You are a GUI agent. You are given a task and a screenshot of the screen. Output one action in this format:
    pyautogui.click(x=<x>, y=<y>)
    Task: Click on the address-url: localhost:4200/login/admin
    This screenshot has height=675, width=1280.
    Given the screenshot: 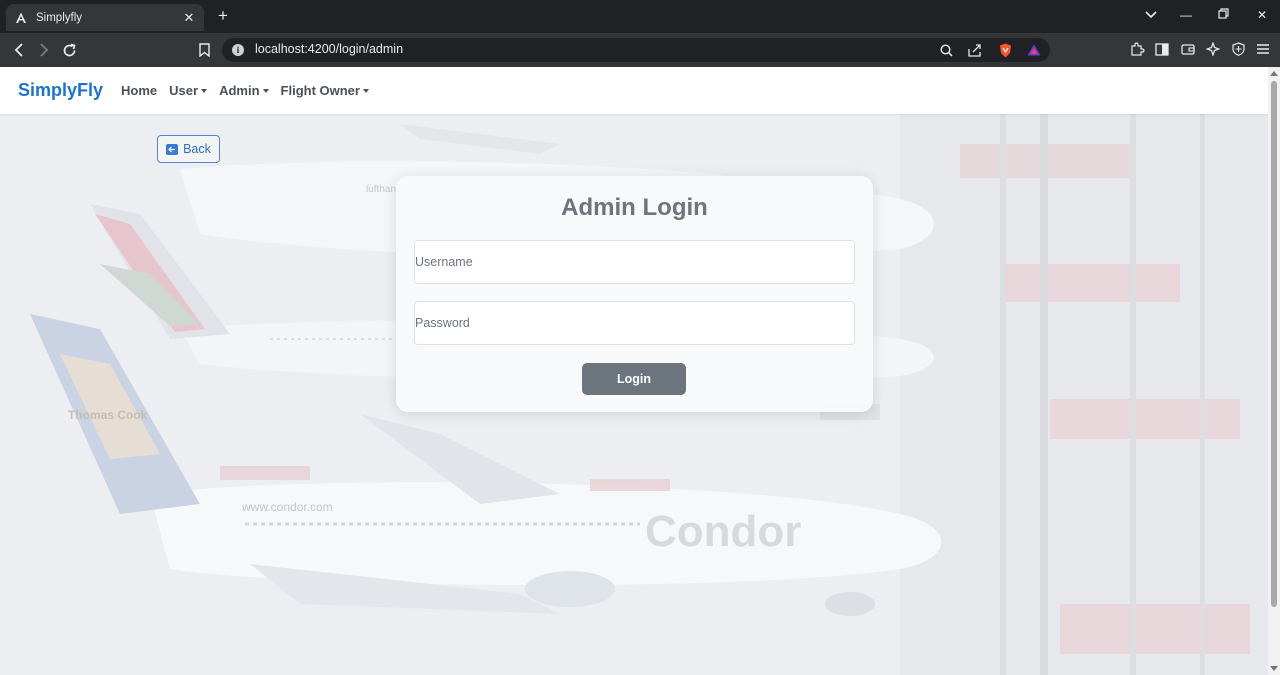 What is the action you would take?
    pyautogui.click(x=329, y=49)
    